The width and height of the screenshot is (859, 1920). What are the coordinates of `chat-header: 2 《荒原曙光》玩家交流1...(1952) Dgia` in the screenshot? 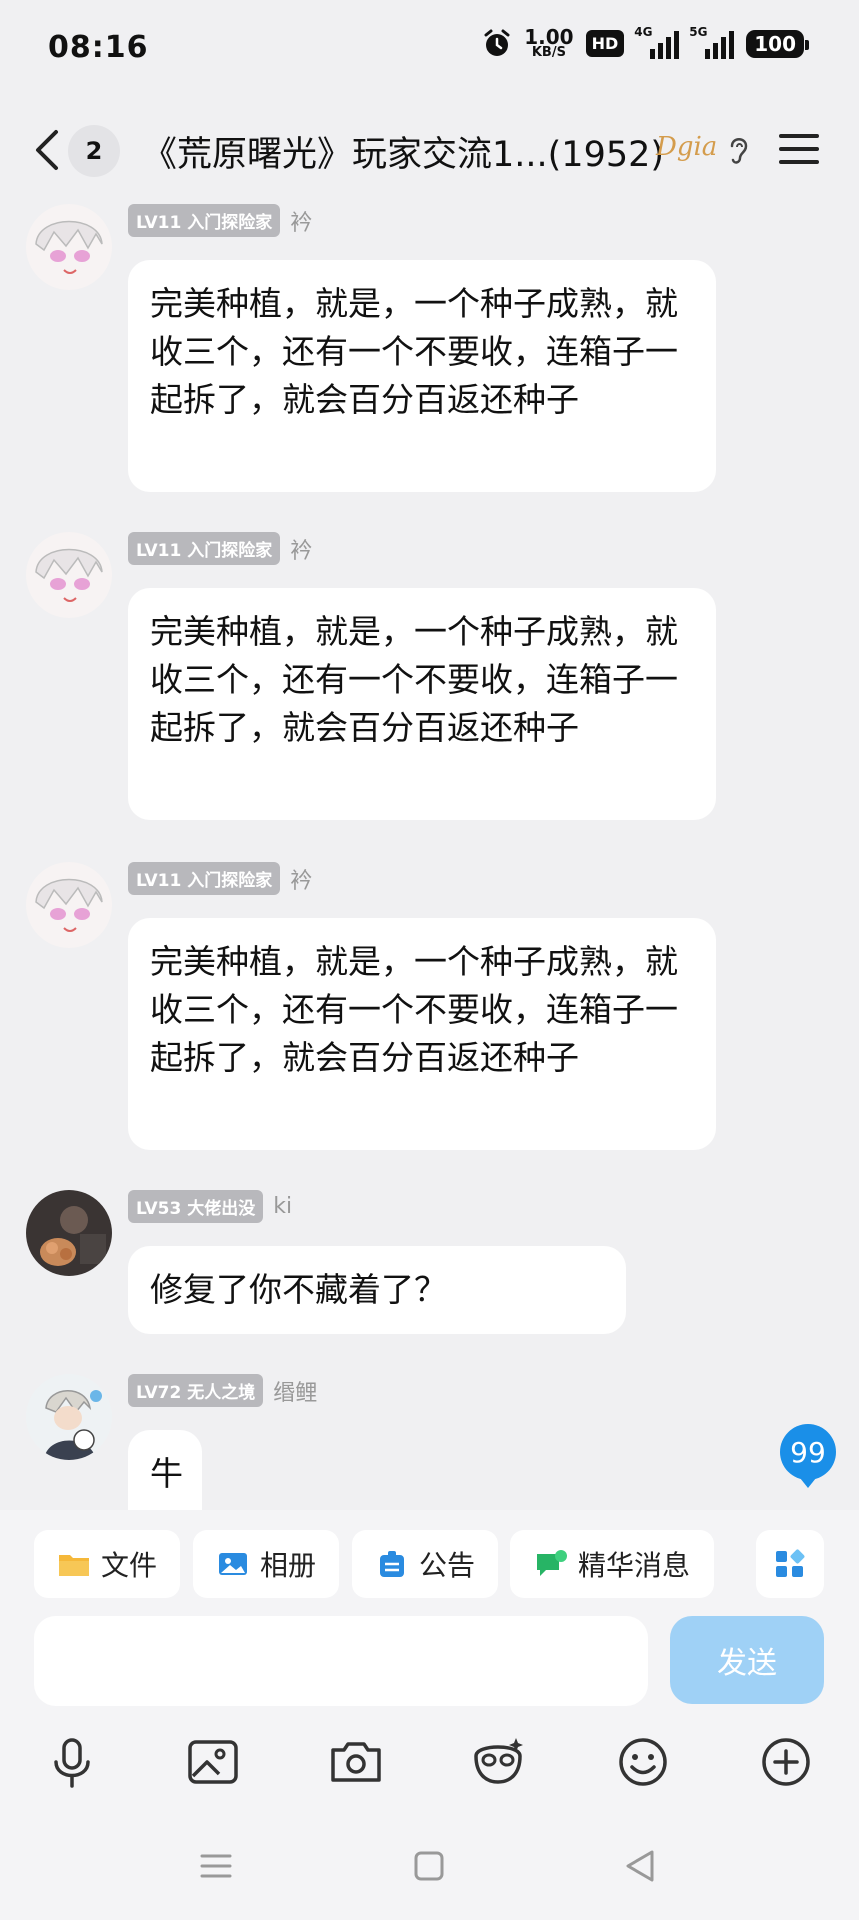 It's located at (429, 150).